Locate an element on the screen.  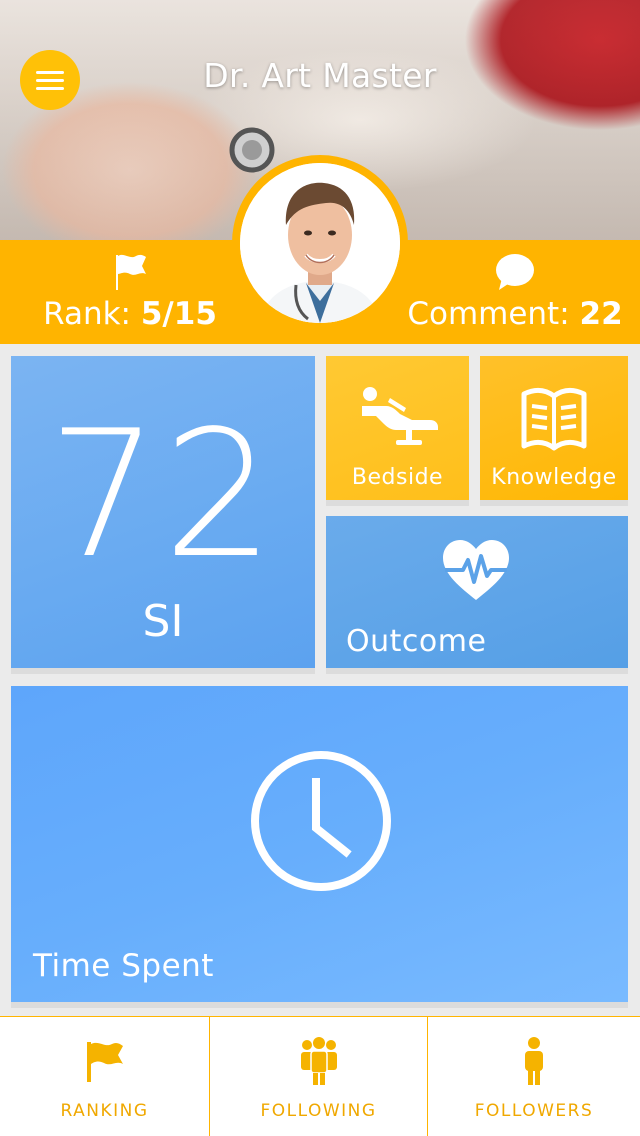
knowledge-tile: Knowledge is located at coordinates (554, 431).